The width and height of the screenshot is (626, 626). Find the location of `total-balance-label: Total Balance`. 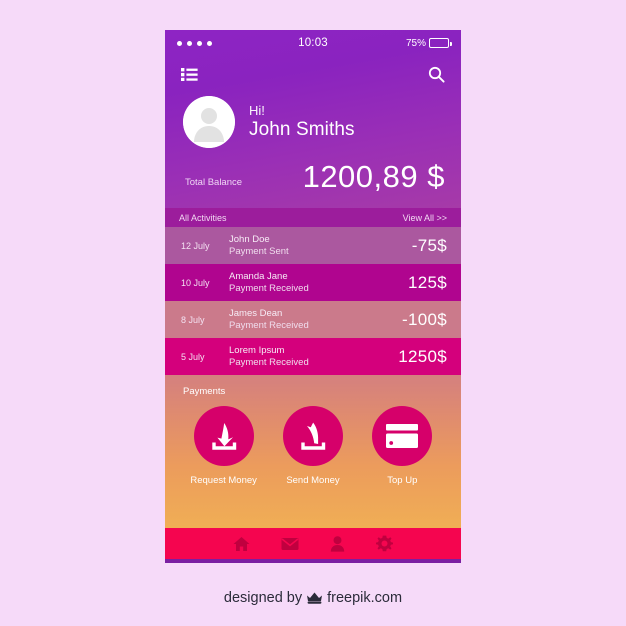

total-balance-label: Total Balance is located at coordinates (214, 182).